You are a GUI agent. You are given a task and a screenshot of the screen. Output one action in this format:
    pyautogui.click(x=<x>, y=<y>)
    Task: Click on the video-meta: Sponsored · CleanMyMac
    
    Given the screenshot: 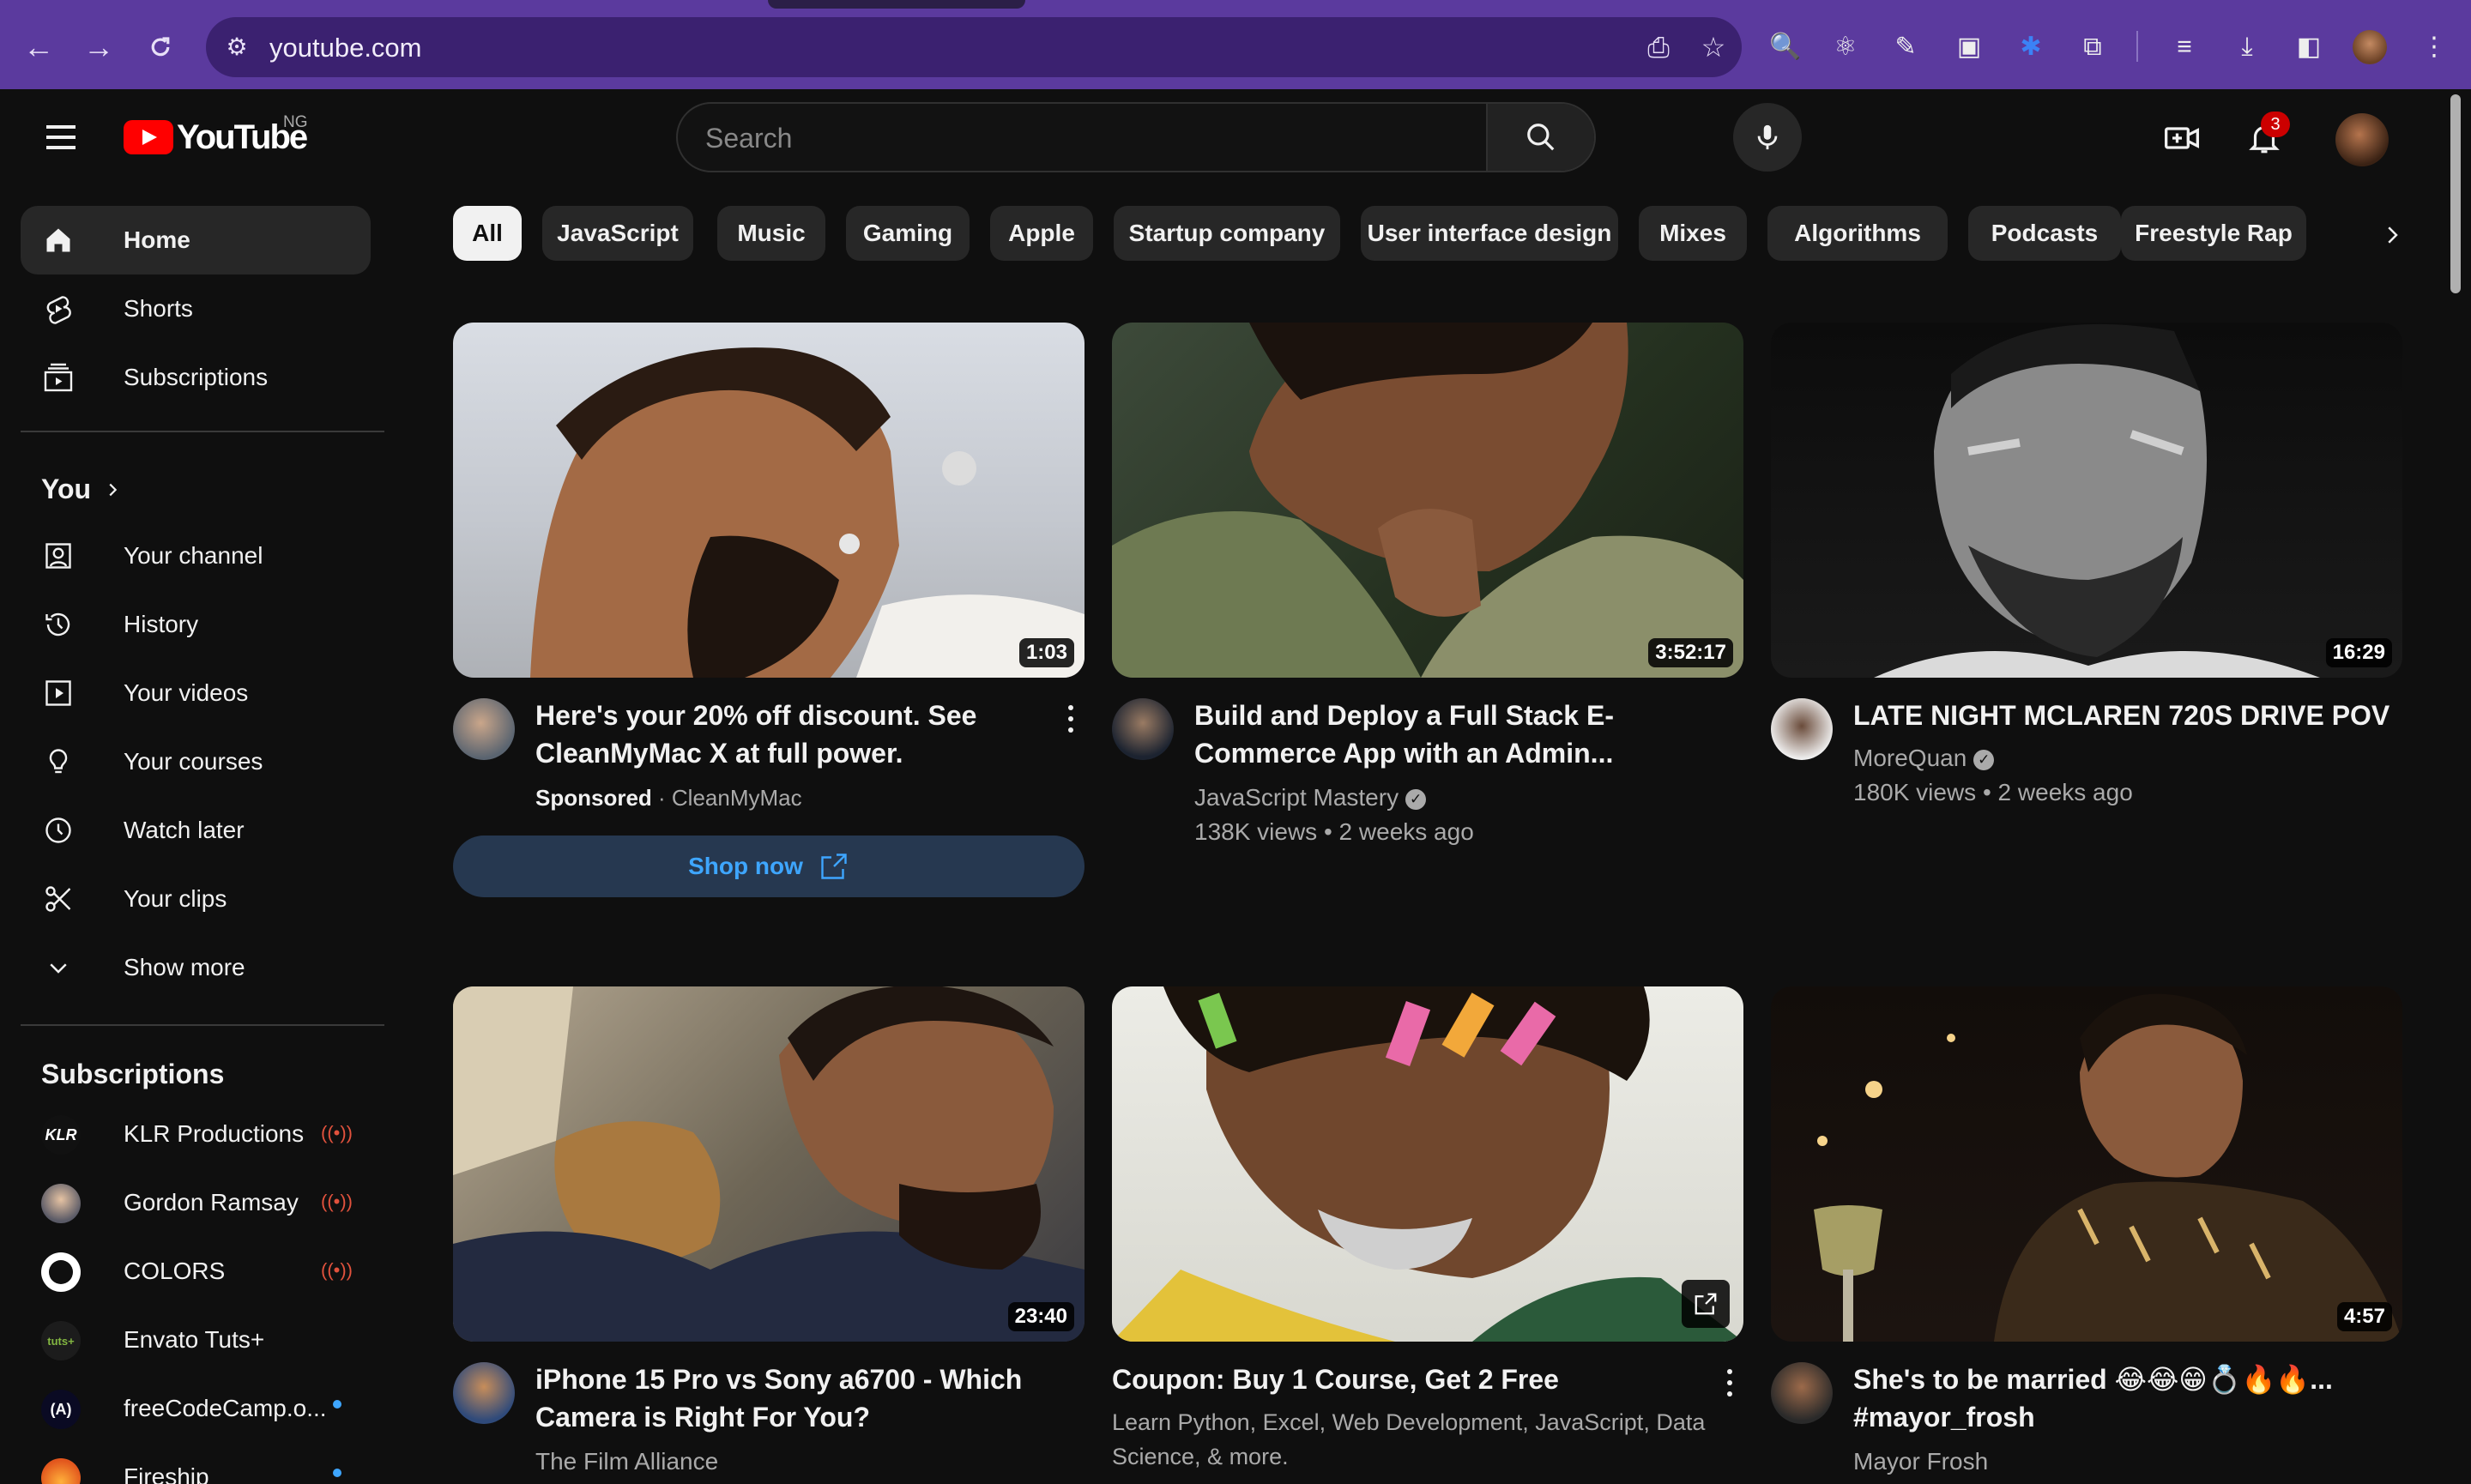 What is the action you would take?
    pyautogui.click(x=668, y=798)
    